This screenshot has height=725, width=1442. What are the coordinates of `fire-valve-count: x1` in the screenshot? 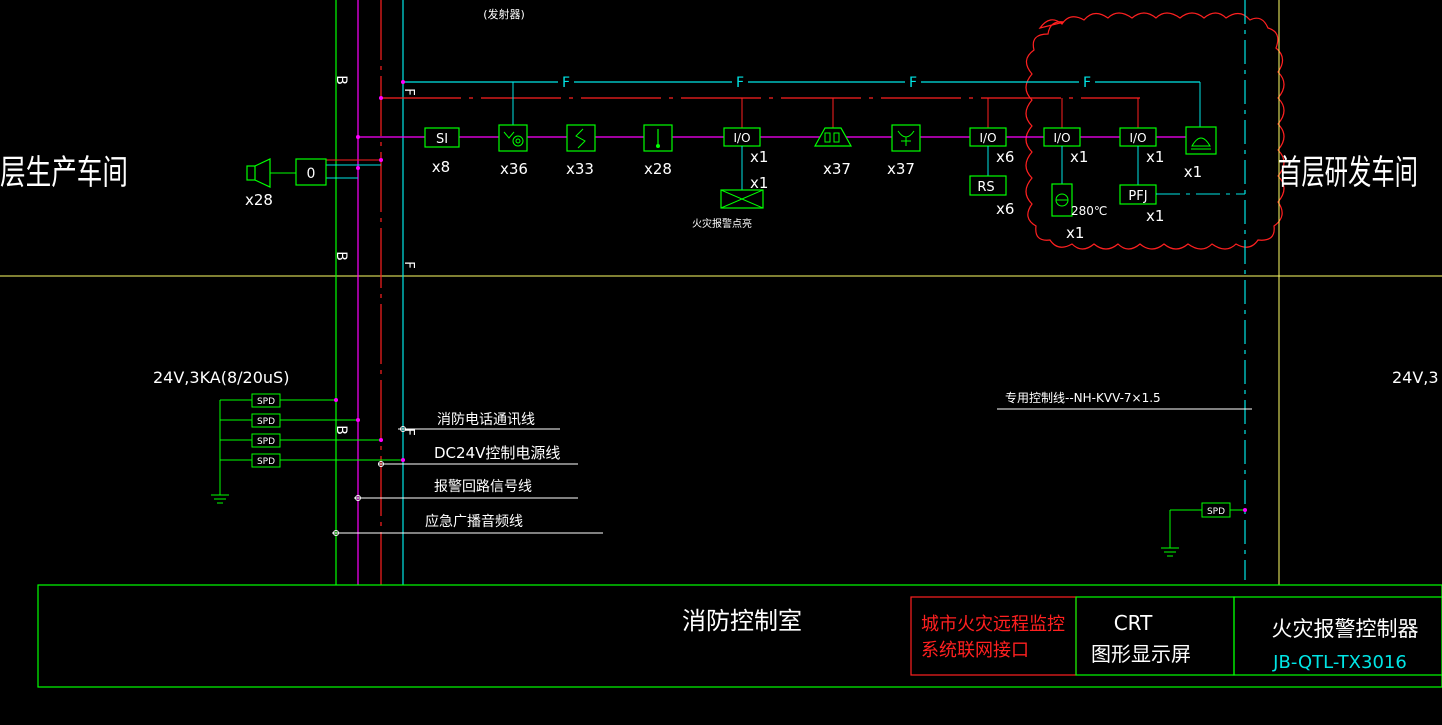 It's located at (1075, 233).